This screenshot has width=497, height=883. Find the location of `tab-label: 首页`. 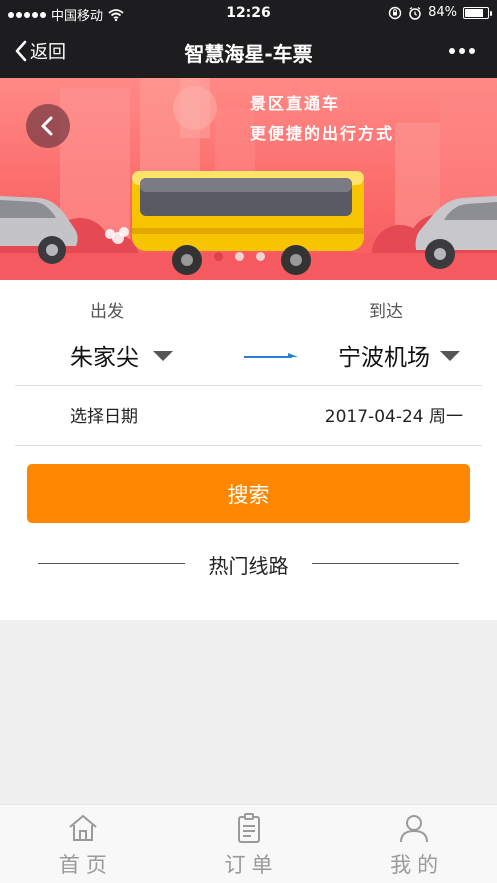

tab-label: 首页 is located at coordinates (85, 865).